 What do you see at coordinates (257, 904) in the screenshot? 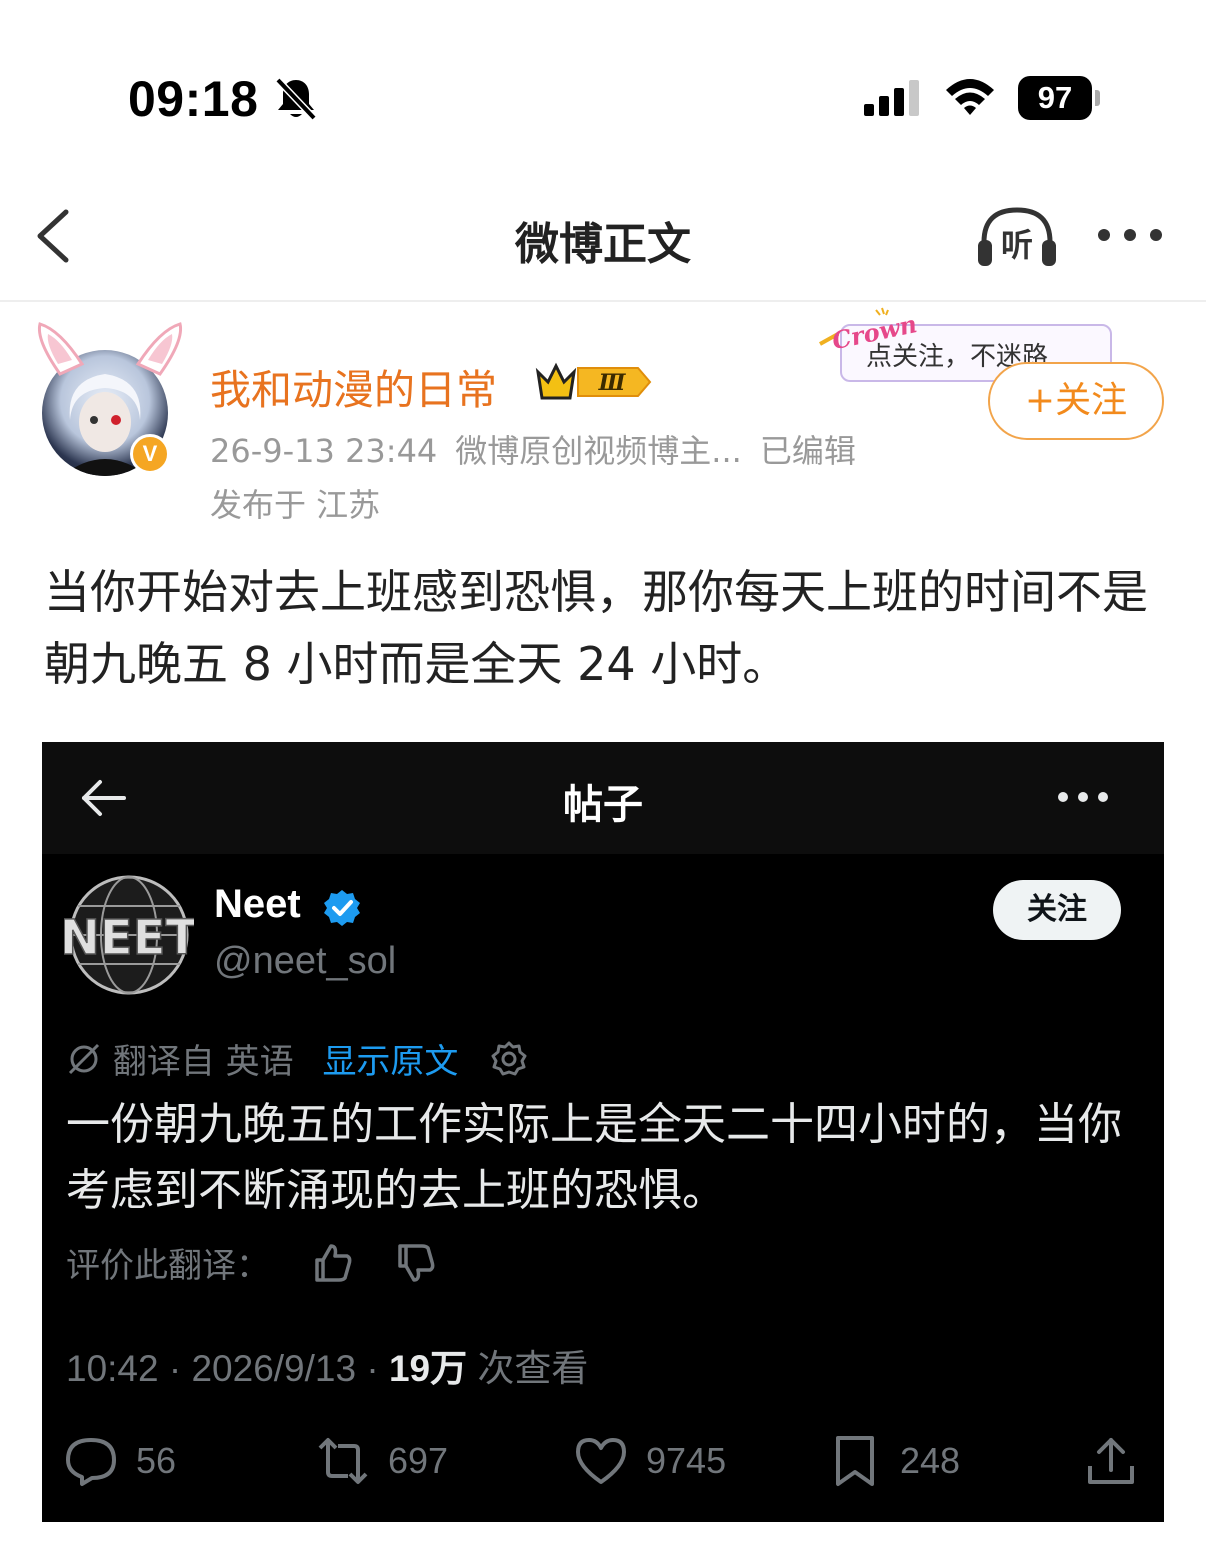
I see `tweet-display-name: Neet` at bounding box center [257, 904].